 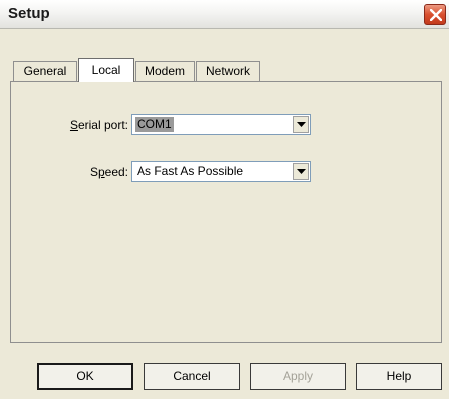 I want to click on tab-label: Modem, so click(x=164, y=71).